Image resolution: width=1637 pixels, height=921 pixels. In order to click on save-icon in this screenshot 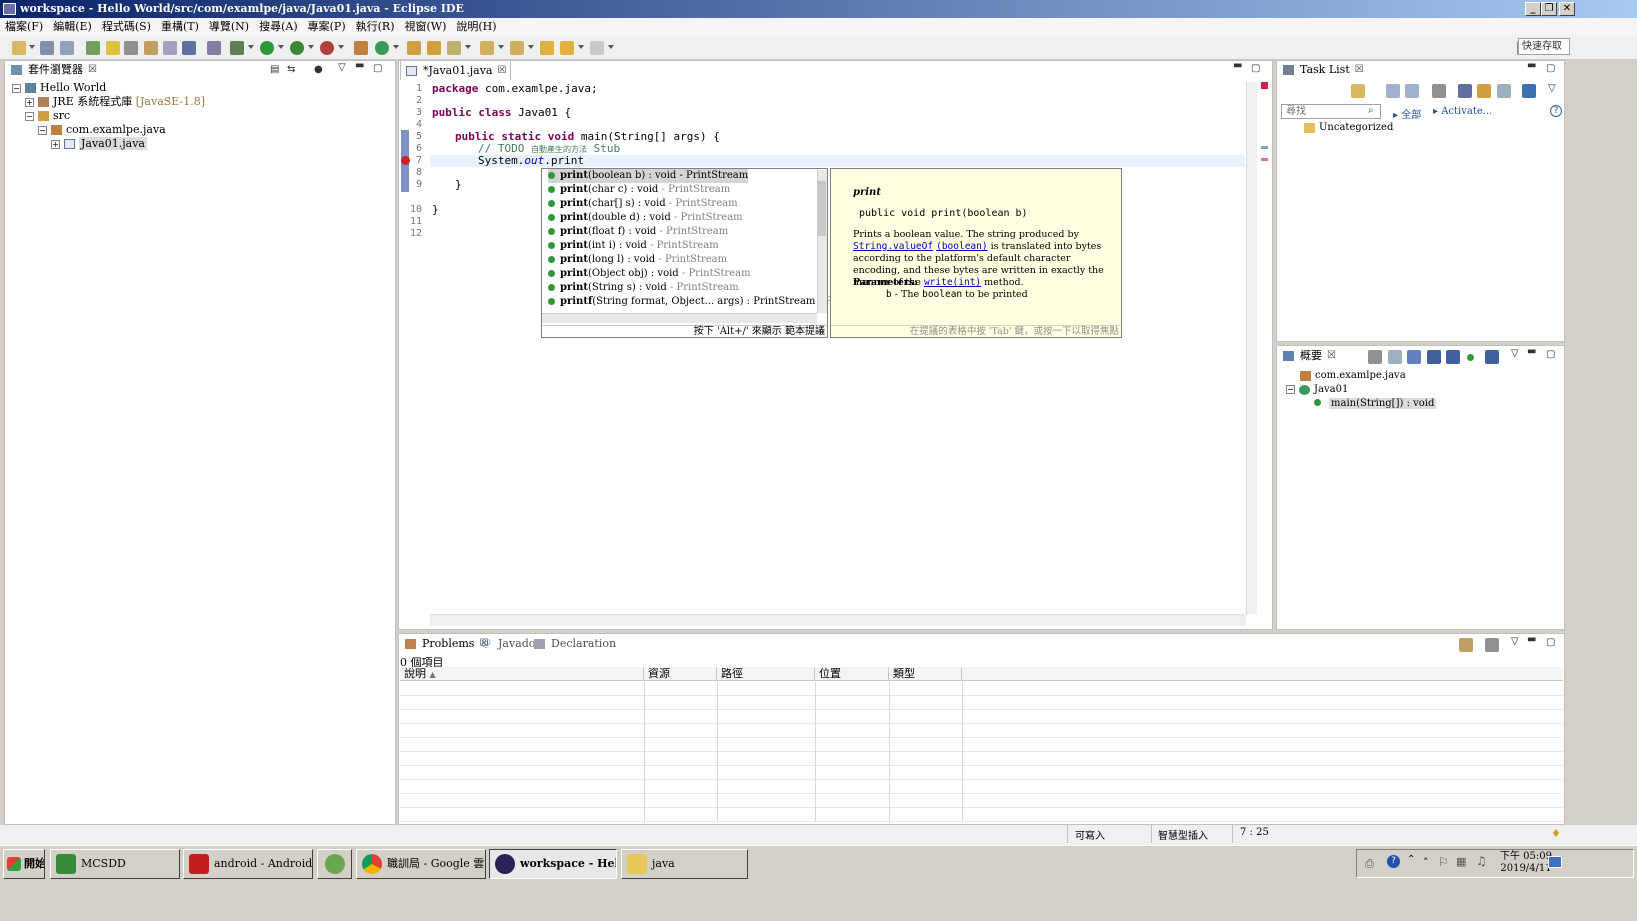, I will do `click(47, 48)`.